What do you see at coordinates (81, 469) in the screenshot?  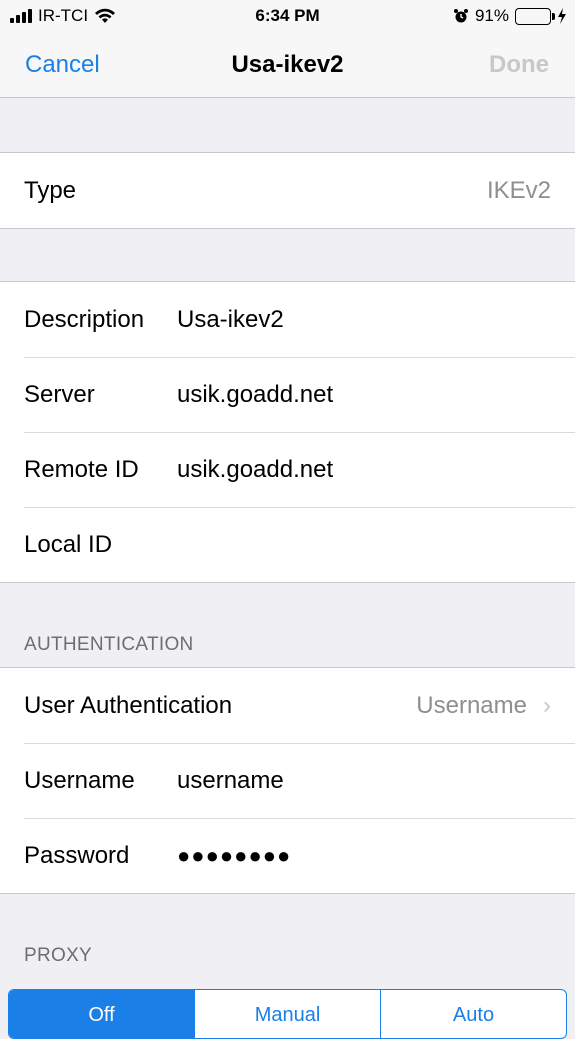 I see `remote-id-label: Remote ID` at bounding box center [81, 469].